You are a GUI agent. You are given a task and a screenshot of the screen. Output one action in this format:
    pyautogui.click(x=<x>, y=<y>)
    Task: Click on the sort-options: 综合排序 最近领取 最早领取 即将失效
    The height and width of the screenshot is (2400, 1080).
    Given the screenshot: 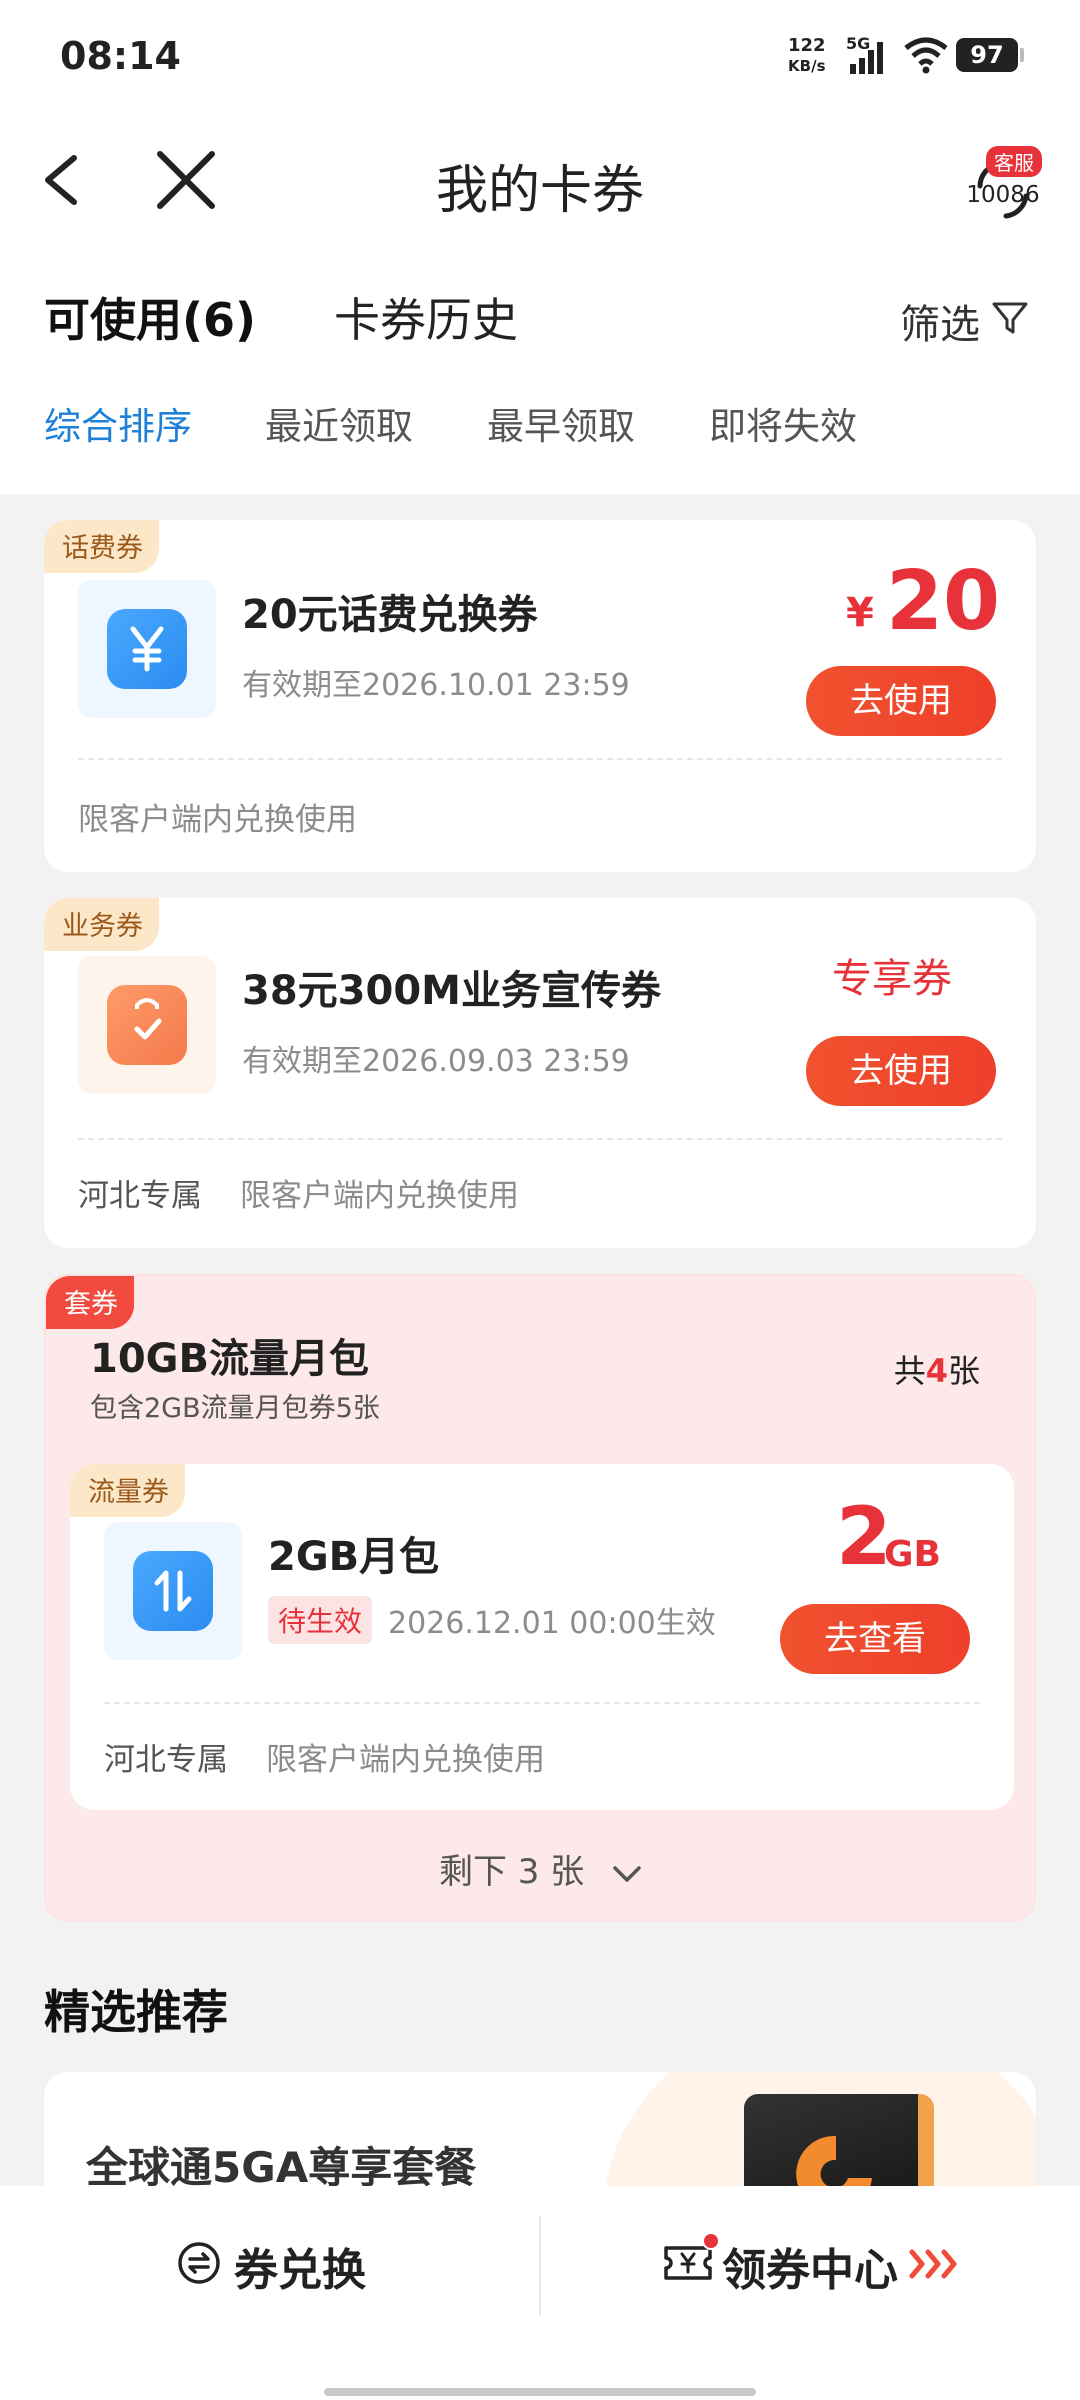 What is the action you would take?
    pyautogui.click(x=540, y=424)
    